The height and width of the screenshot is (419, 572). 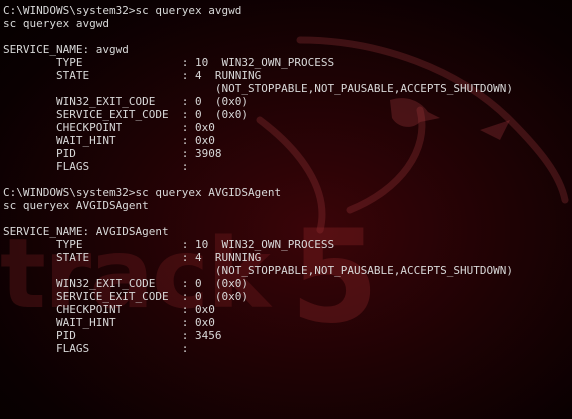 I want to click on console-line: SERVICE_NAME: AVGIDSAgent, so click(x=86, y=231).